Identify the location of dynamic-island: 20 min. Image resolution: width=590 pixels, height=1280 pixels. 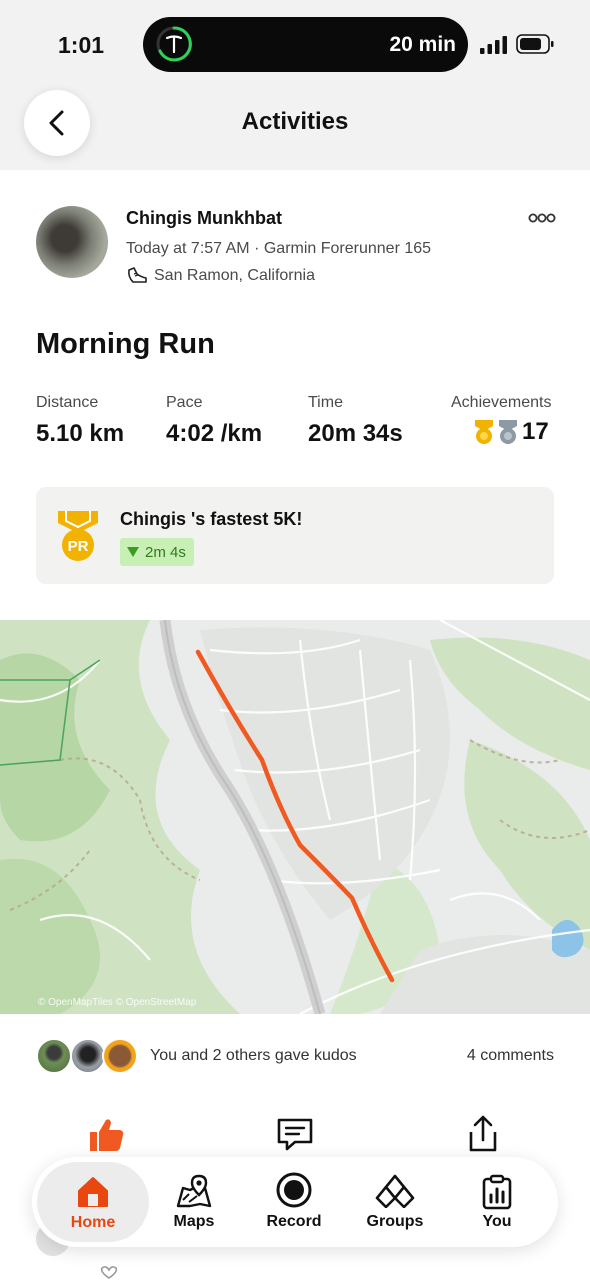
(305, 44).